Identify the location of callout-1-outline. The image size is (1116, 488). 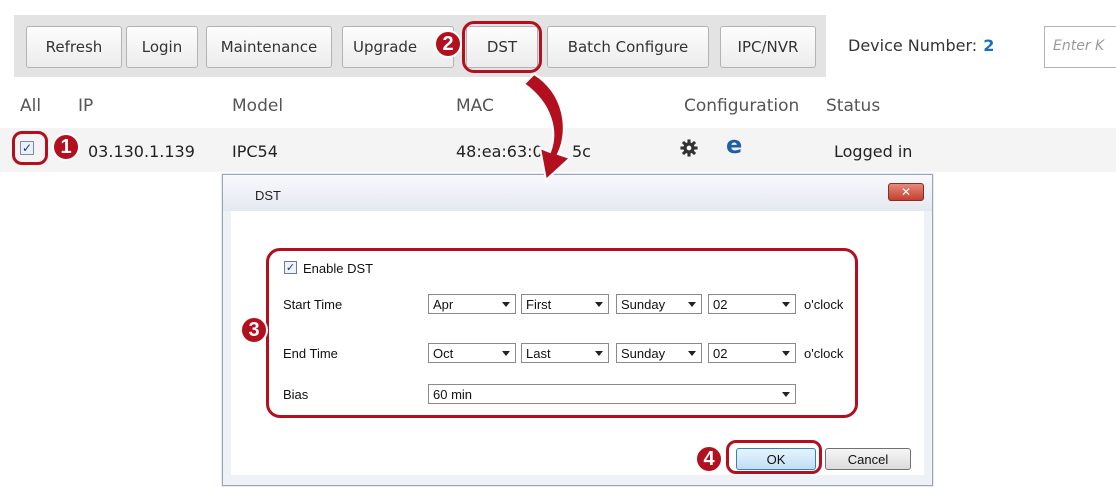
(30, 148).